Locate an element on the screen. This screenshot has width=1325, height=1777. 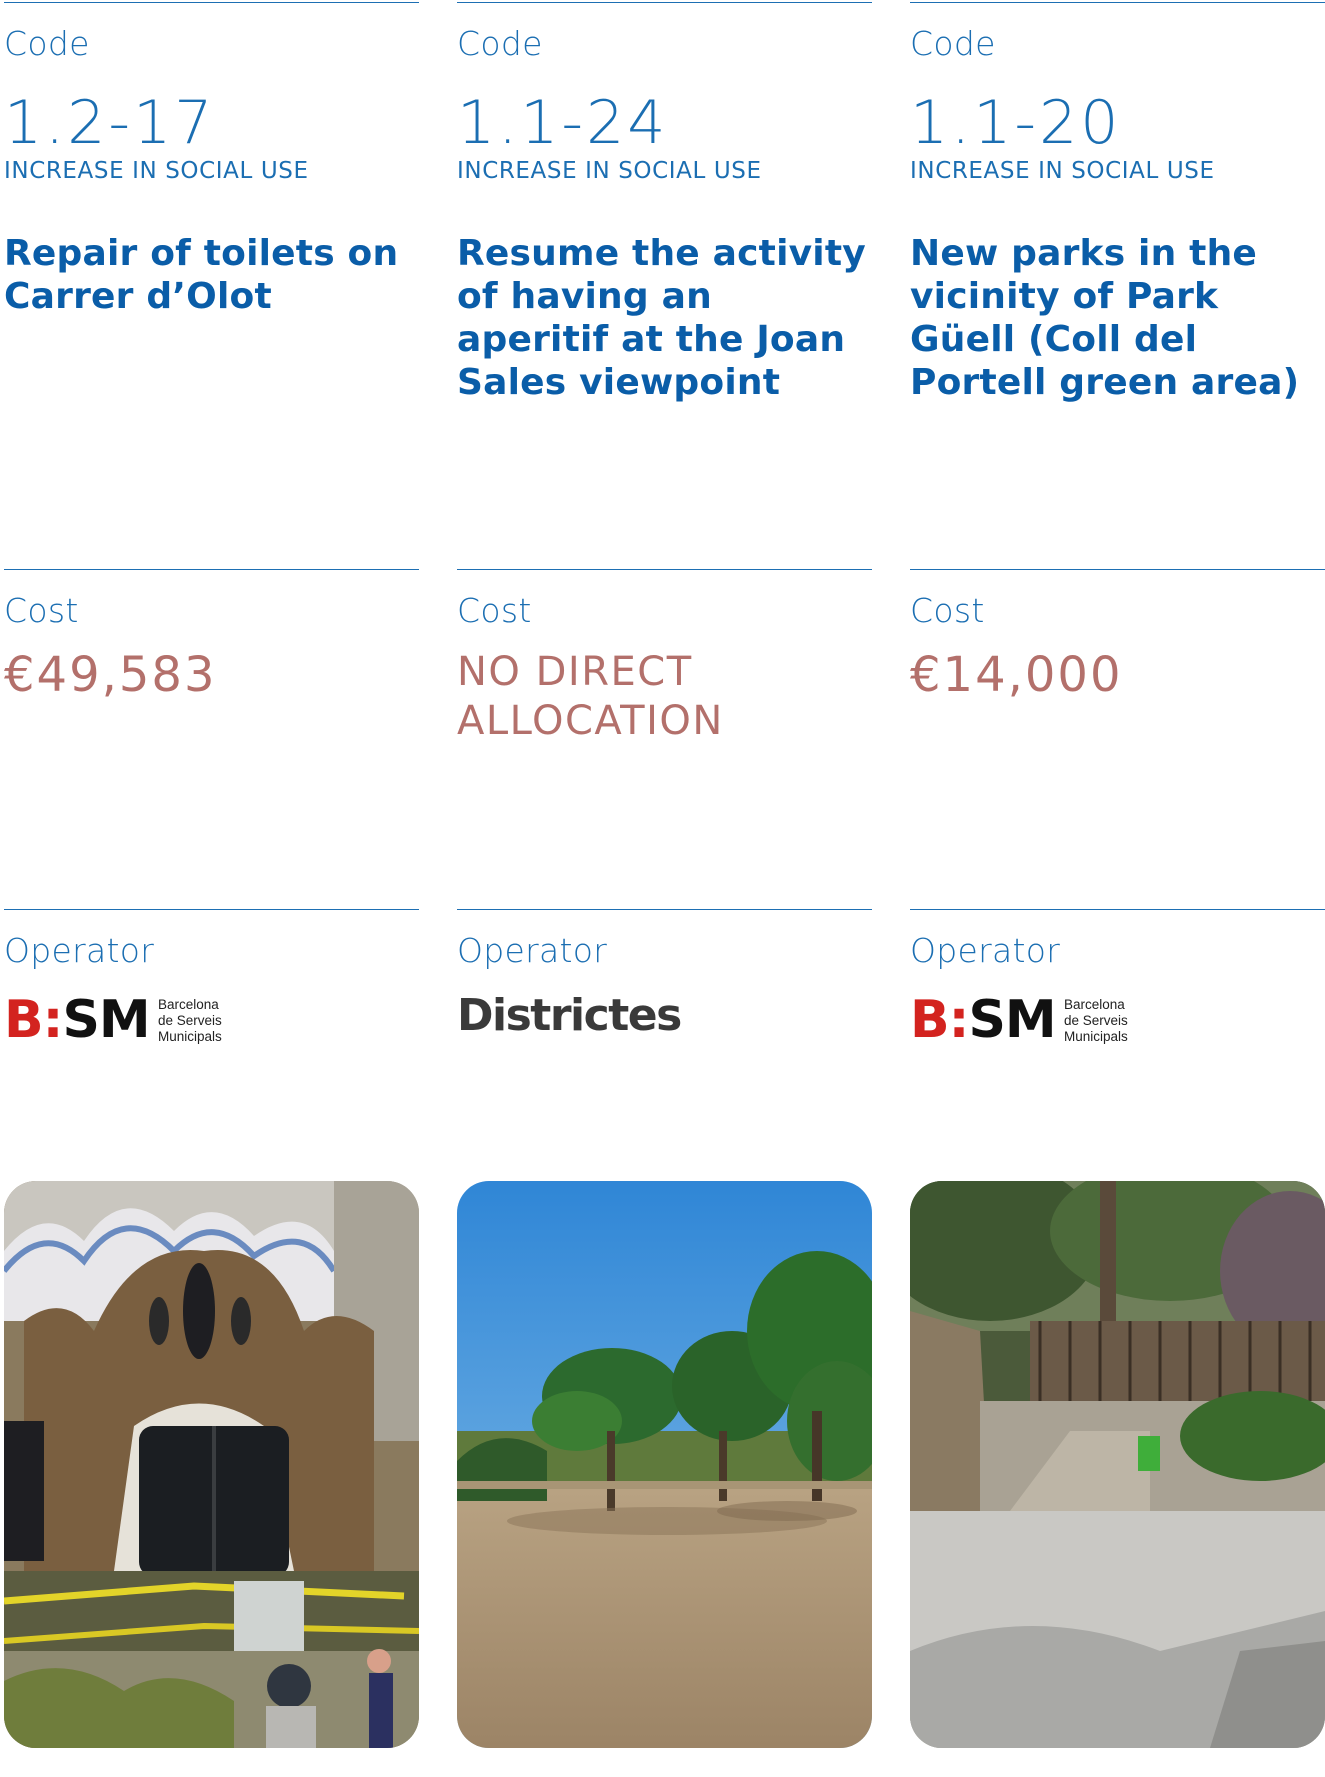
project-code: 1.1-20 is located at coordinates (1016, 123).